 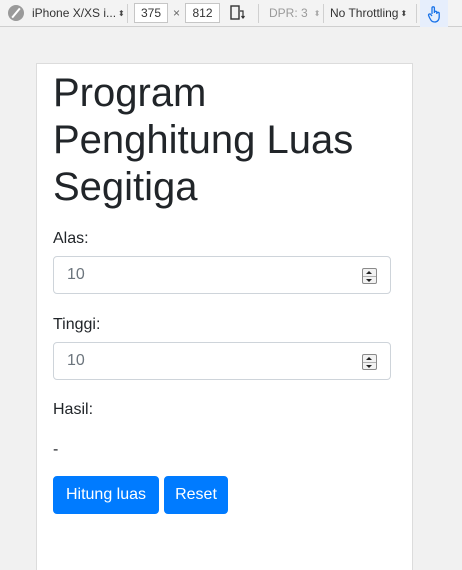 I want to click on reset-button: Reset, so click(x=196, y=495).